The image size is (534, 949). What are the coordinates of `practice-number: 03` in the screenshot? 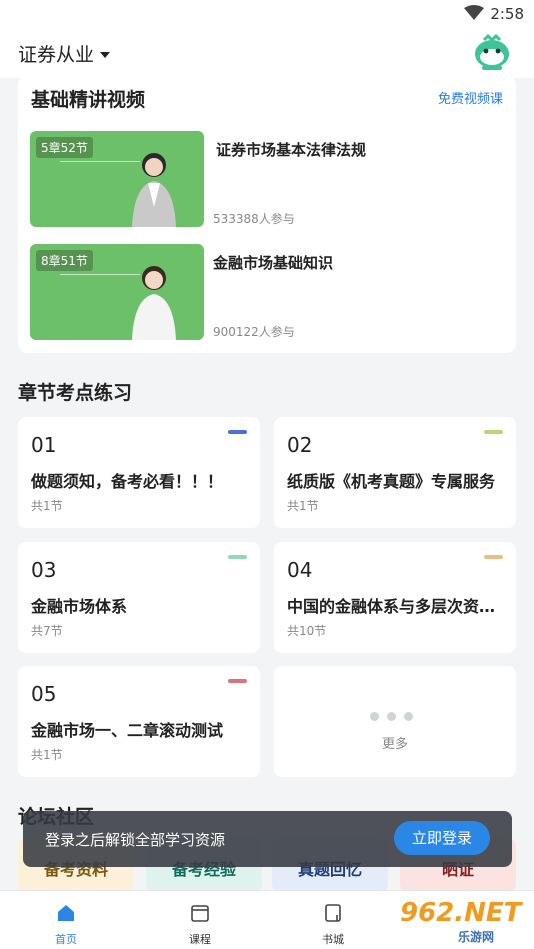 It's located at (44, 570).